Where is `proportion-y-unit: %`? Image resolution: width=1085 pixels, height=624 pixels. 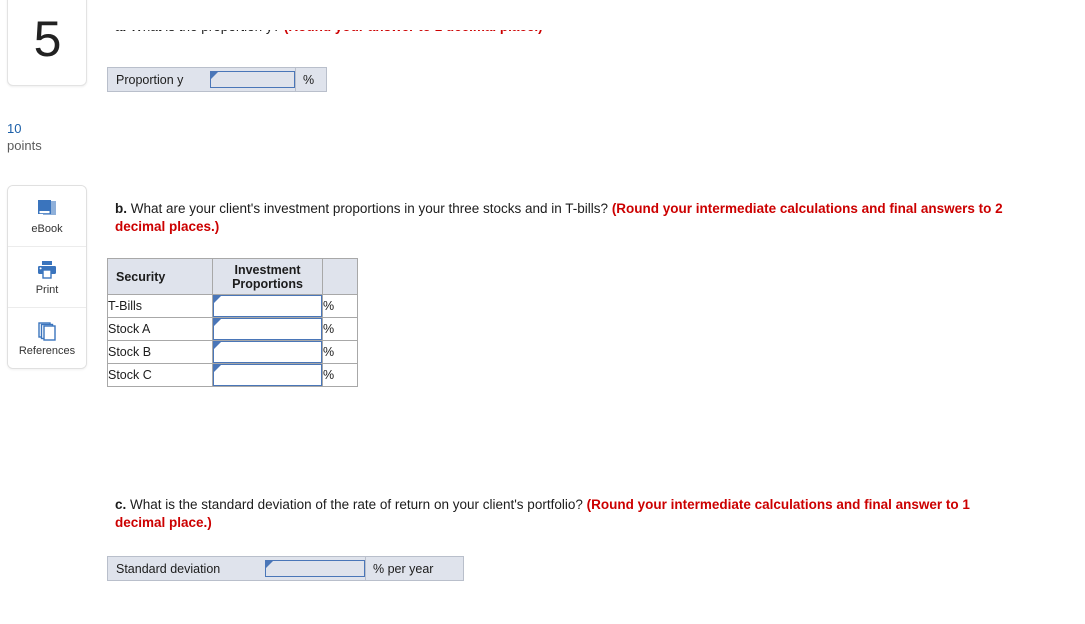 proportion-y-unit: % is located at coordinates (310, 79).